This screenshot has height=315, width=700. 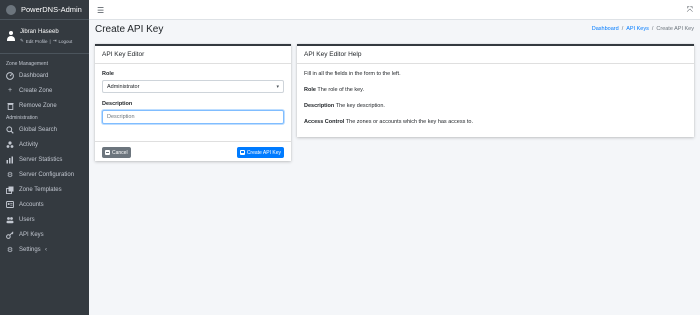 What do you see at coordinates (31, 234) in the screenshot?
I see `sidebar-item-label: API Keys` at bounding box center [31, 234].